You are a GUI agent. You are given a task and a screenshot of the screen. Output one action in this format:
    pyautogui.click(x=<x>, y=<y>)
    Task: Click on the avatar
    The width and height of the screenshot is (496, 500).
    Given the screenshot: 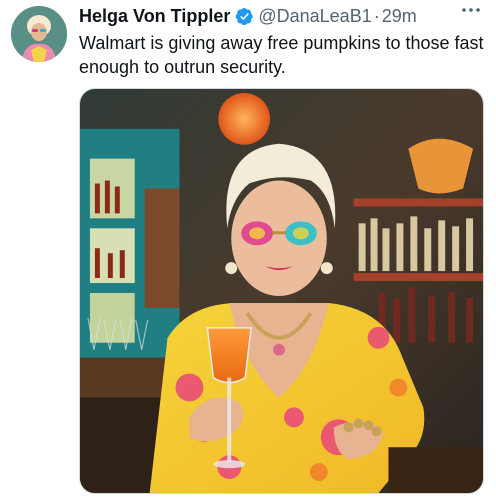 What is the action you would take?
    pyautogui.click(x=39, y=34)
    